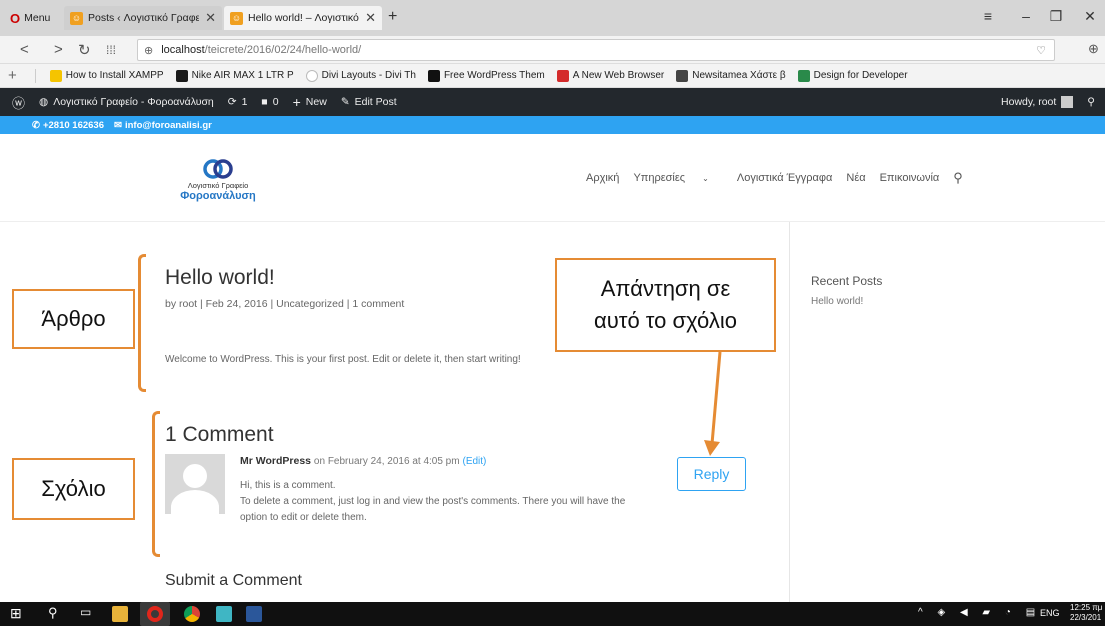  I want to click on nav-item-services: Υπηρεσίες ⌄, so click(677, 179).